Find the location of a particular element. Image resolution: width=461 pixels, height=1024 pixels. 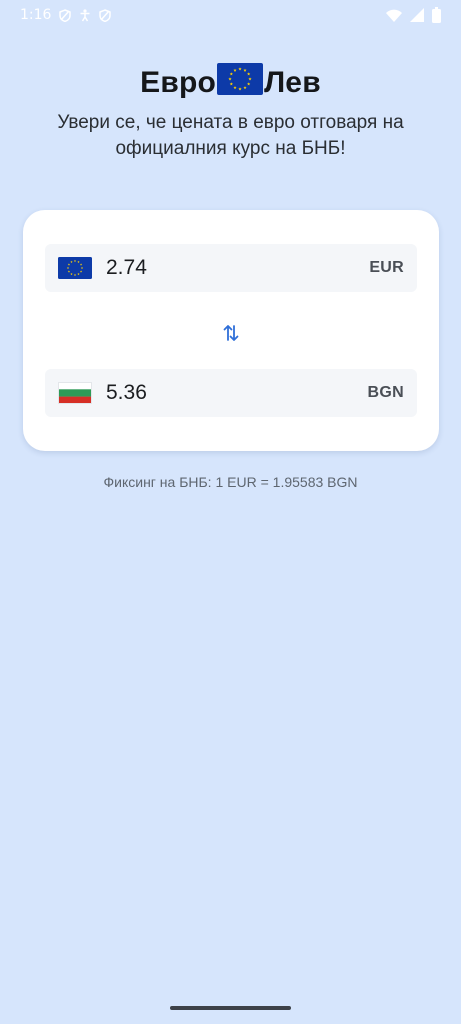

status-time: 1:16 is located at coordinates (36, 15).